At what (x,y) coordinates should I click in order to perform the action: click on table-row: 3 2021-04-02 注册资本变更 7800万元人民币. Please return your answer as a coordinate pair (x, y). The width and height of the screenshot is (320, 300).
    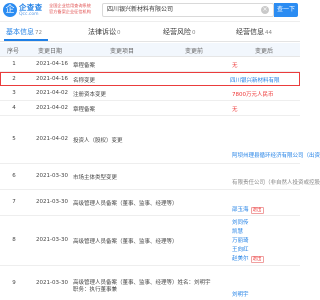
    Looking at the image, I should click on (150, 93).